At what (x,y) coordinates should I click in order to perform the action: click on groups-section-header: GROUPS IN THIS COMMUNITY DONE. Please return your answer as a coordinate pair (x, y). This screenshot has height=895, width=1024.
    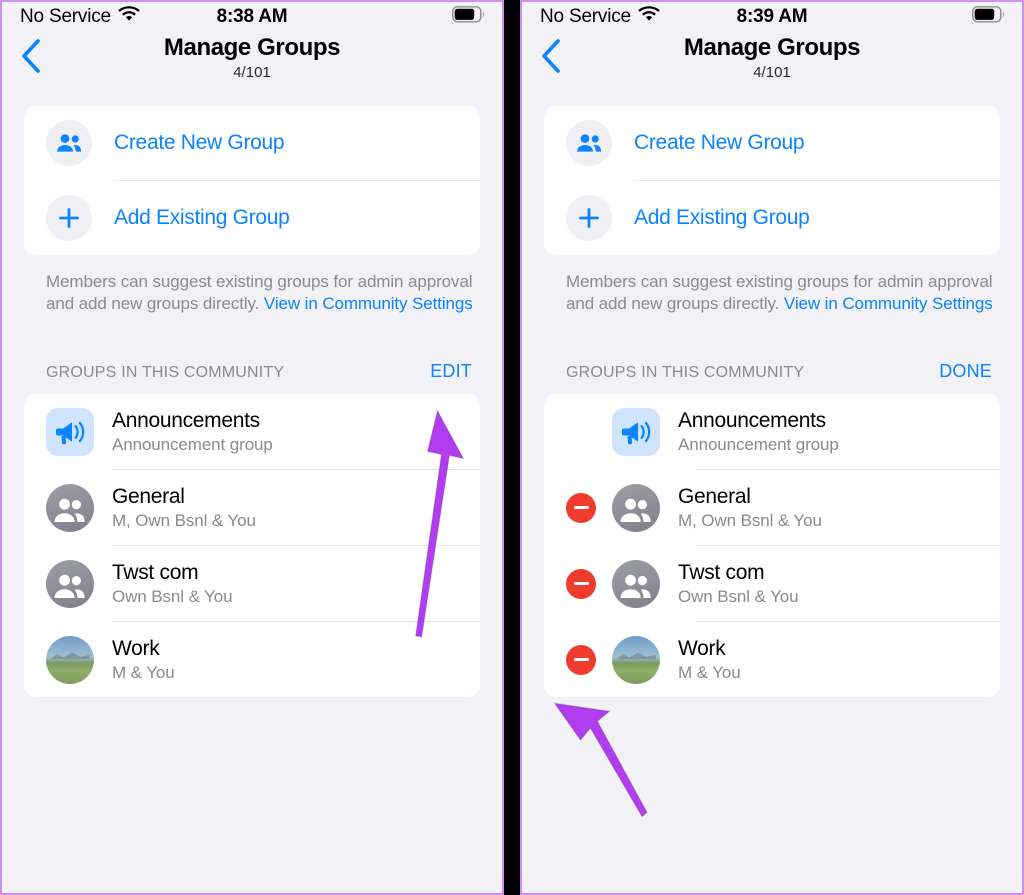
    Looking at the image, I should click on (772, 370).